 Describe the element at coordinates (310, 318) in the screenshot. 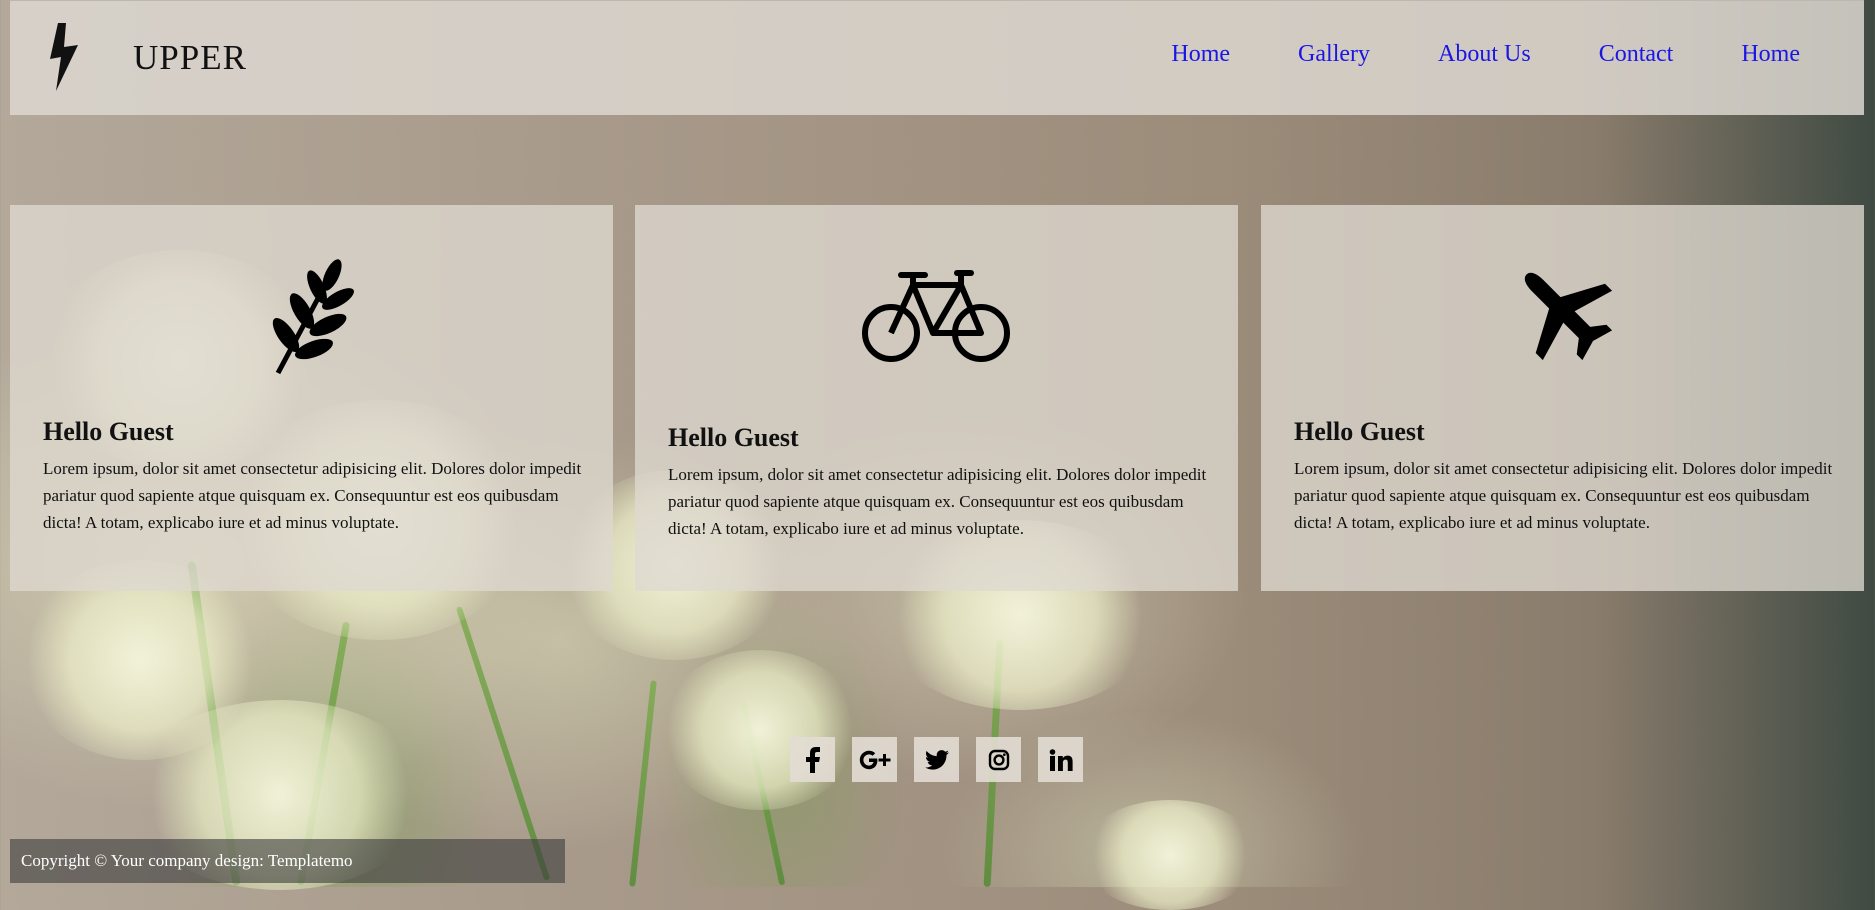

I see `leaf-icon` at that location.